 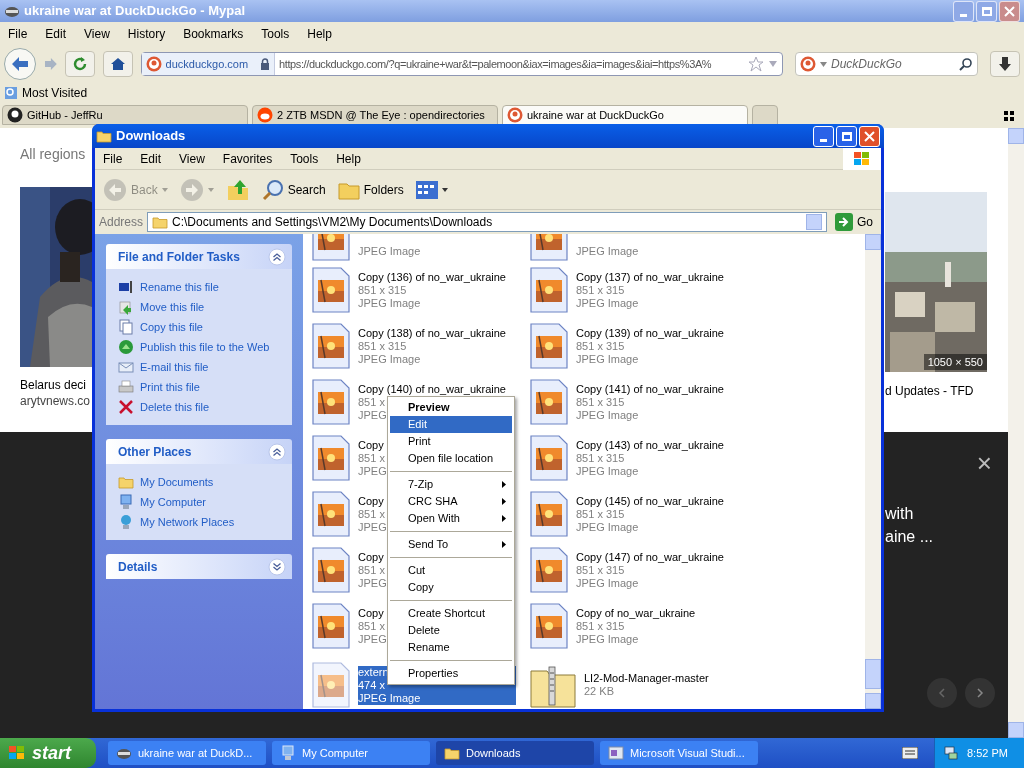 I want to click on result-source: arytvnews.co, so click(x=56, y=401).